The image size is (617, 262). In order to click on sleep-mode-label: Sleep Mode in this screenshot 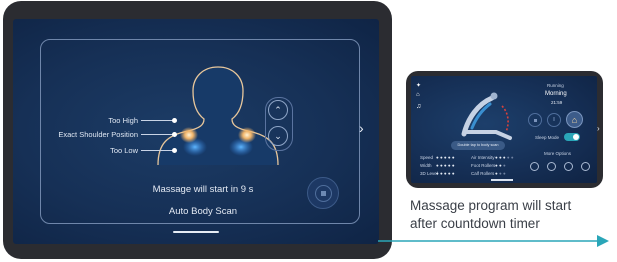, I will do `click(547, 137)`.